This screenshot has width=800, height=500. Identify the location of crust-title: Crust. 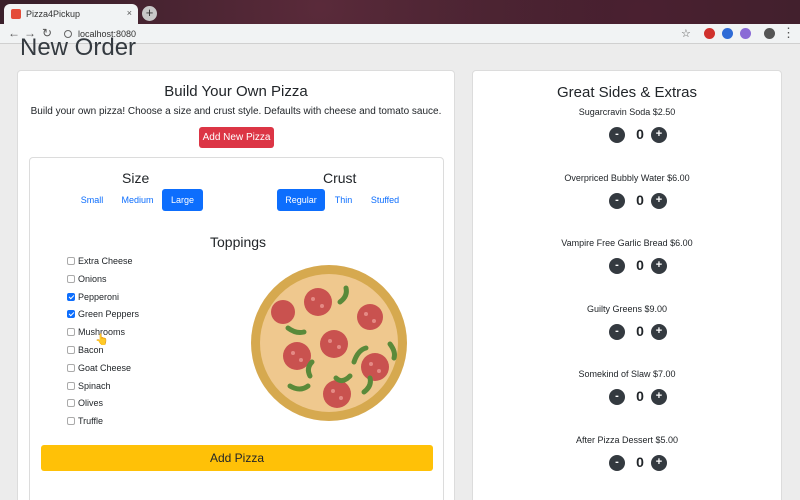
(340, 178).